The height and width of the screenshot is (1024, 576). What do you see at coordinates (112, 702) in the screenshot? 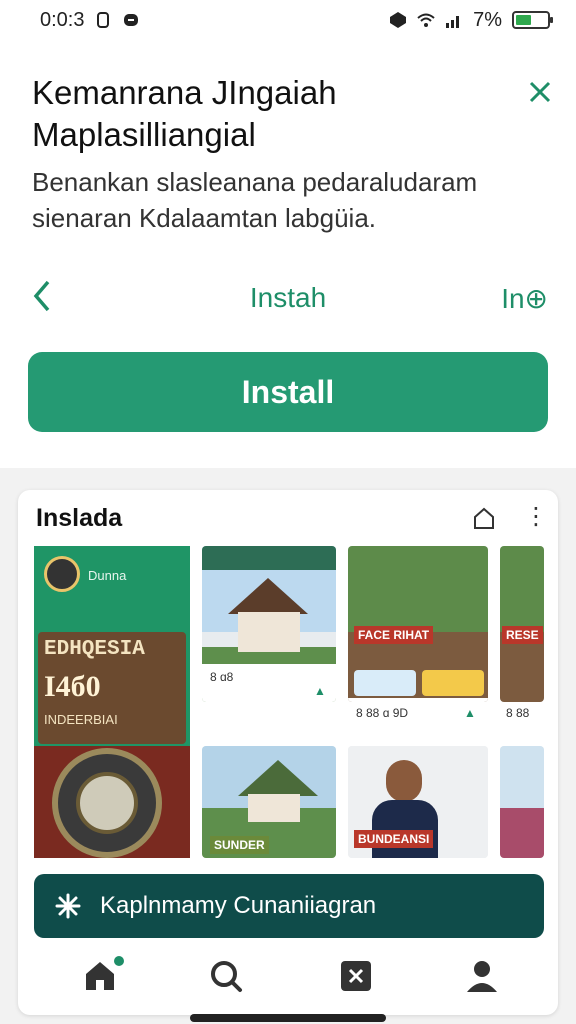
I see `hero-tile: Dunna EDHQESIA I4б0 INDEERBIAI` at bounding box center [112, 702].